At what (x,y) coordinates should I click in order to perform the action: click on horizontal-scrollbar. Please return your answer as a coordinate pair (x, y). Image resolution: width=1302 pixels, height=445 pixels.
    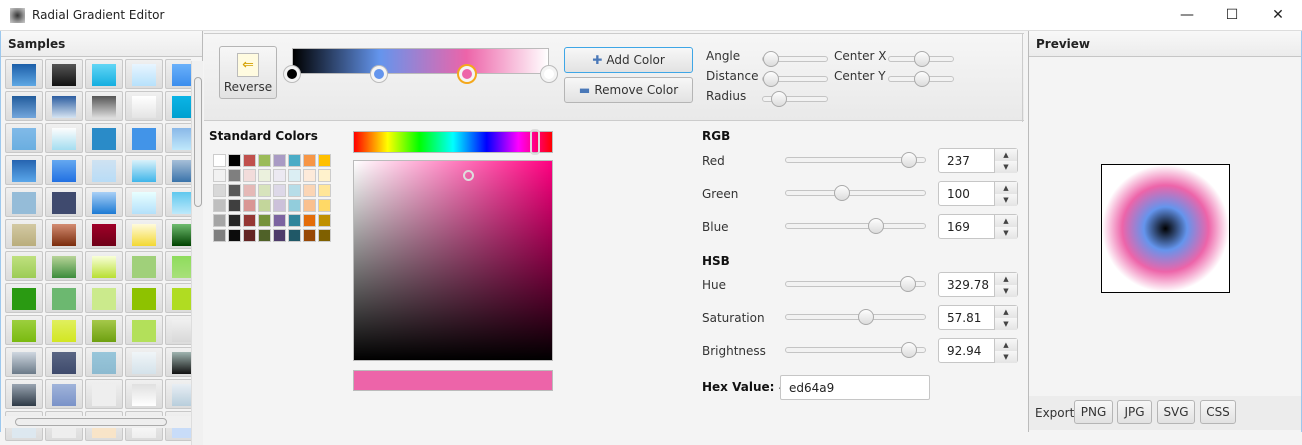
    Looking at the image, I should click on (97, 422).